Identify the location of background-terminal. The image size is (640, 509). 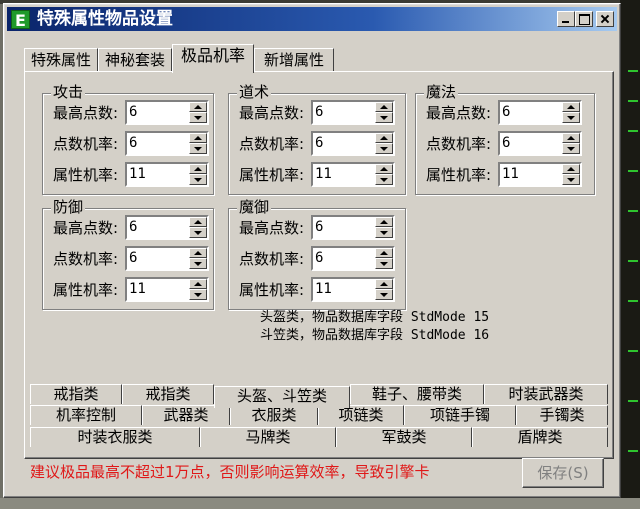
(630, 254).